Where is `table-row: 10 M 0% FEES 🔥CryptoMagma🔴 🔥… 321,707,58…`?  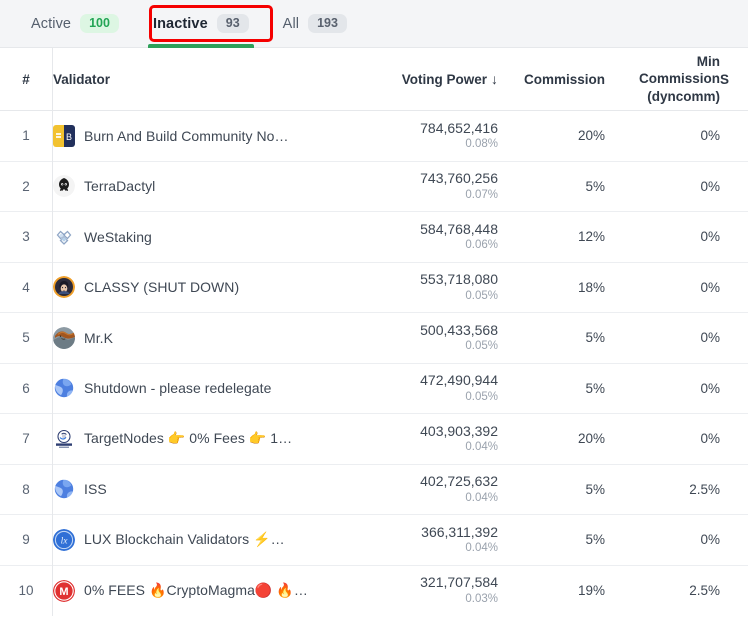
table-row: 10 M 0% FEES 🔥CryptoMagma🔴 🔥… 321,707,58… is located at coordinates (374, 590).